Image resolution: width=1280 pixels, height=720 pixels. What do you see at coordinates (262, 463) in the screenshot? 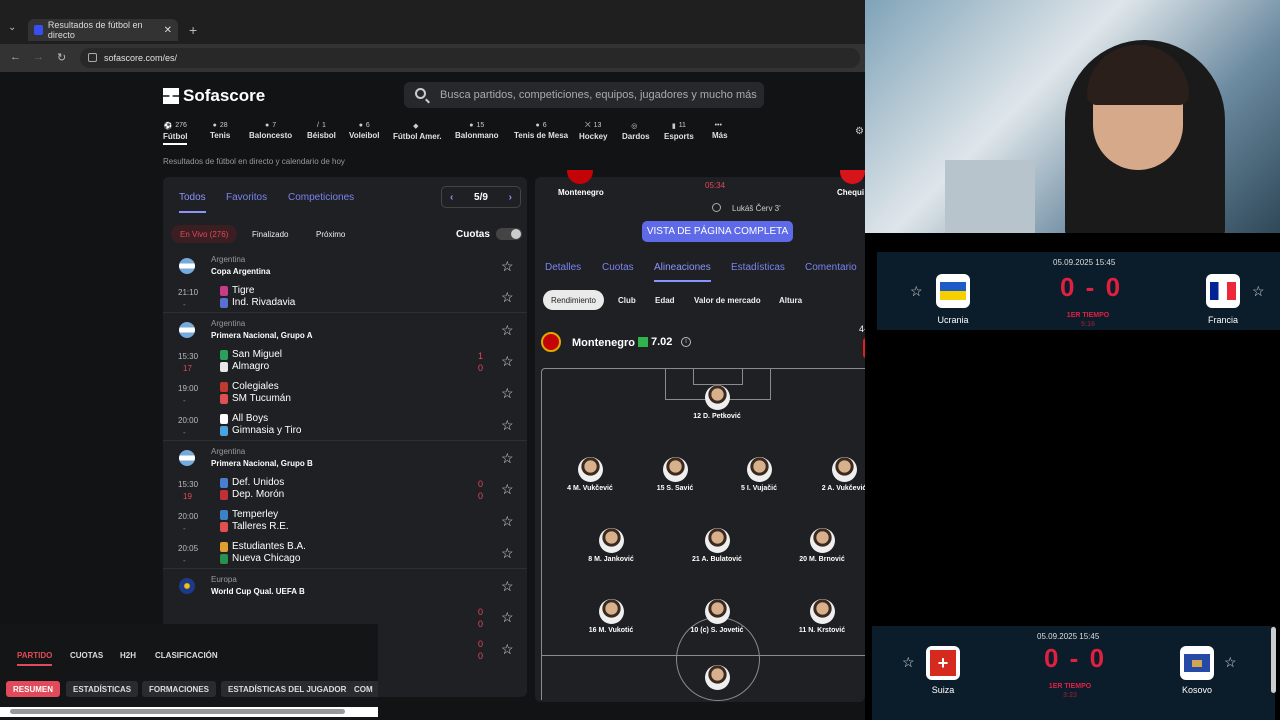
I see `league-name: Primera Nacional, Grupo B` at bounding box center [262, 463].